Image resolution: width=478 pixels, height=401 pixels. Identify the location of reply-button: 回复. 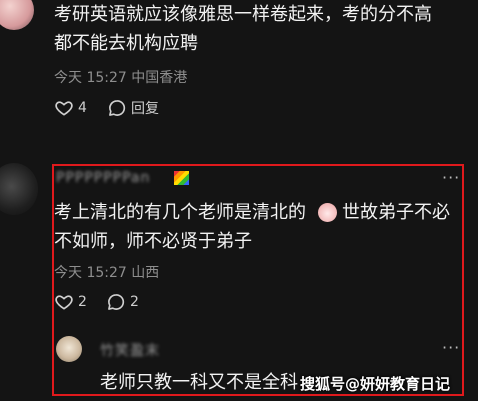
(133, 108).